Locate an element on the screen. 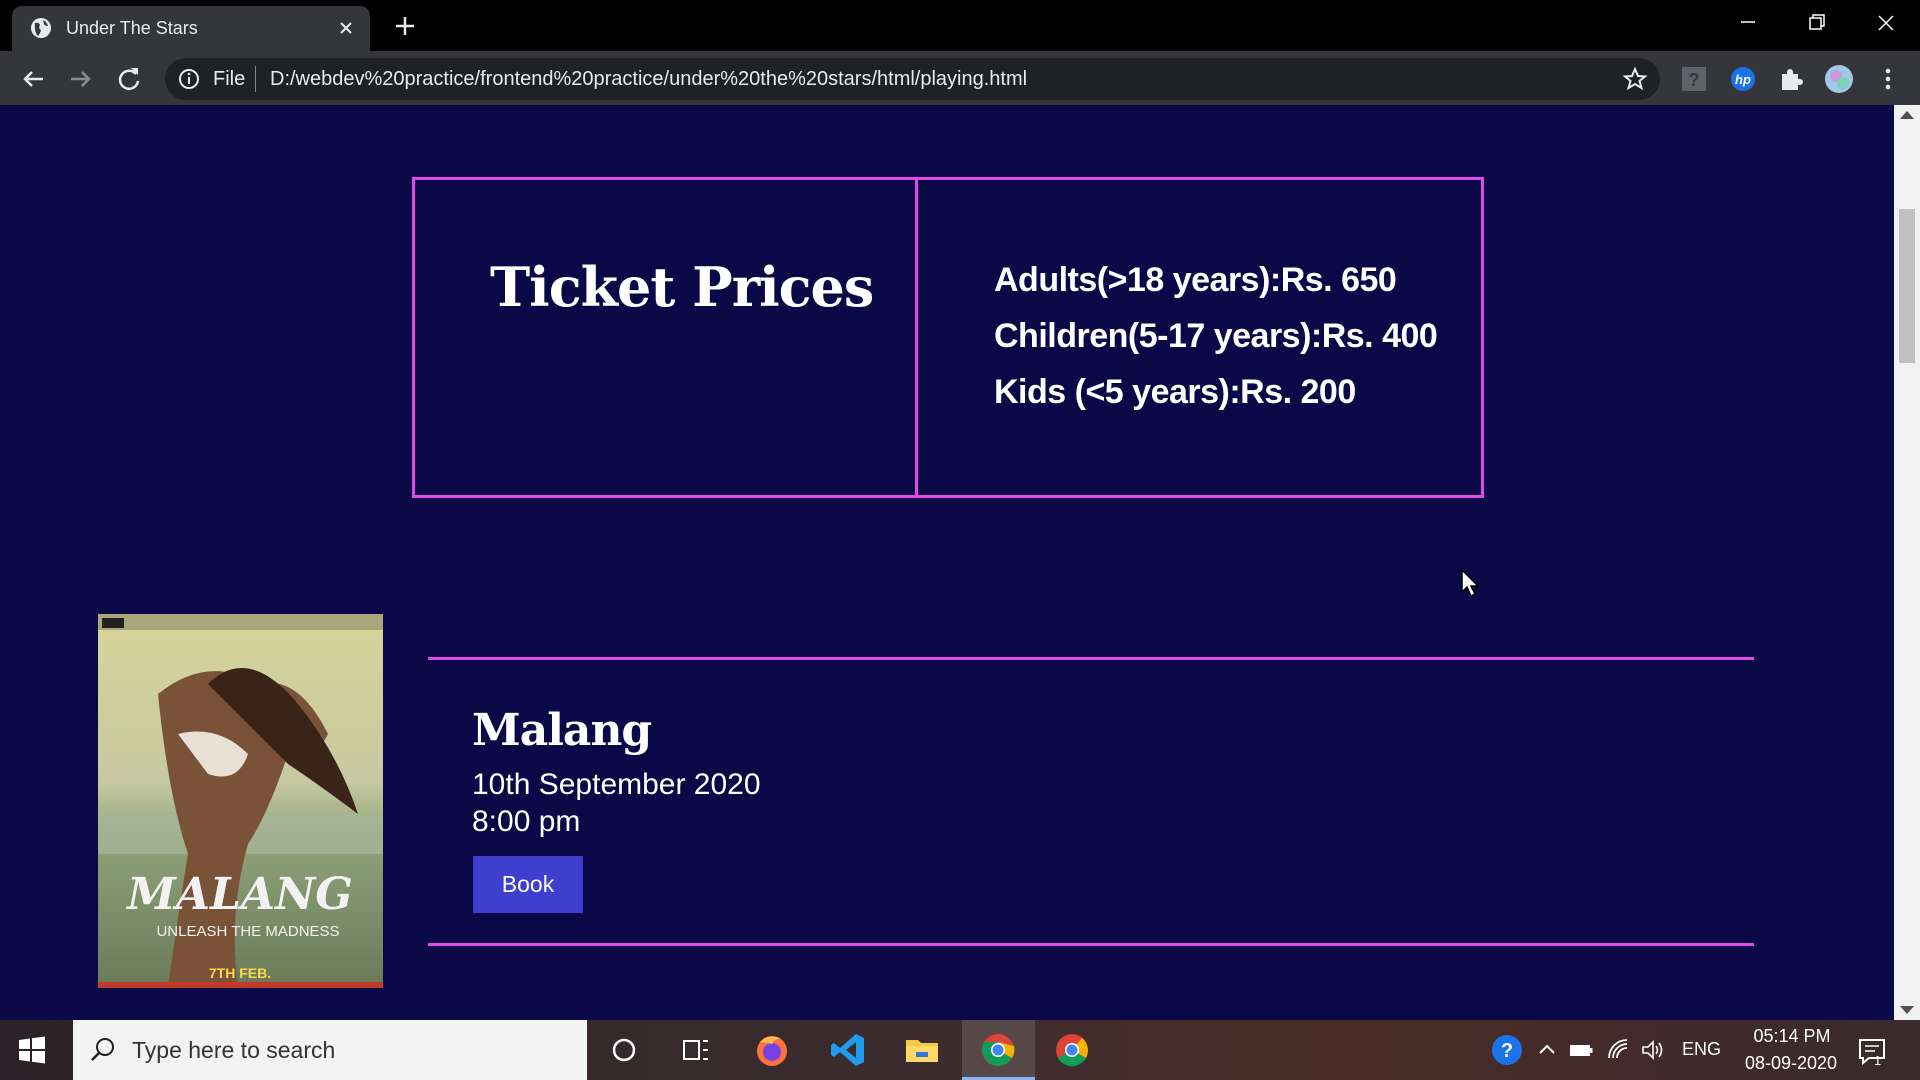  help-tray-icon: ? is located at coordinates (1507, 1050).